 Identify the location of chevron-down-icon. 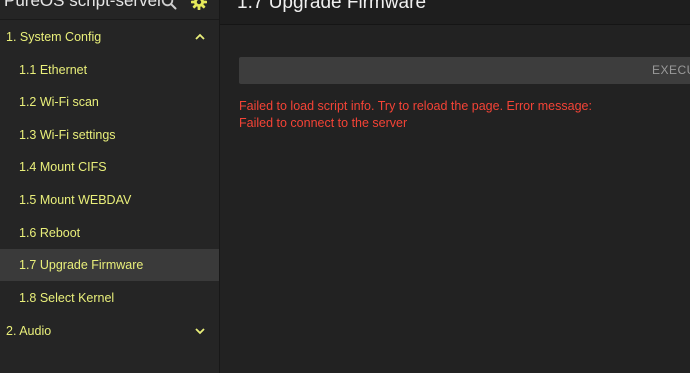
(200, 331).